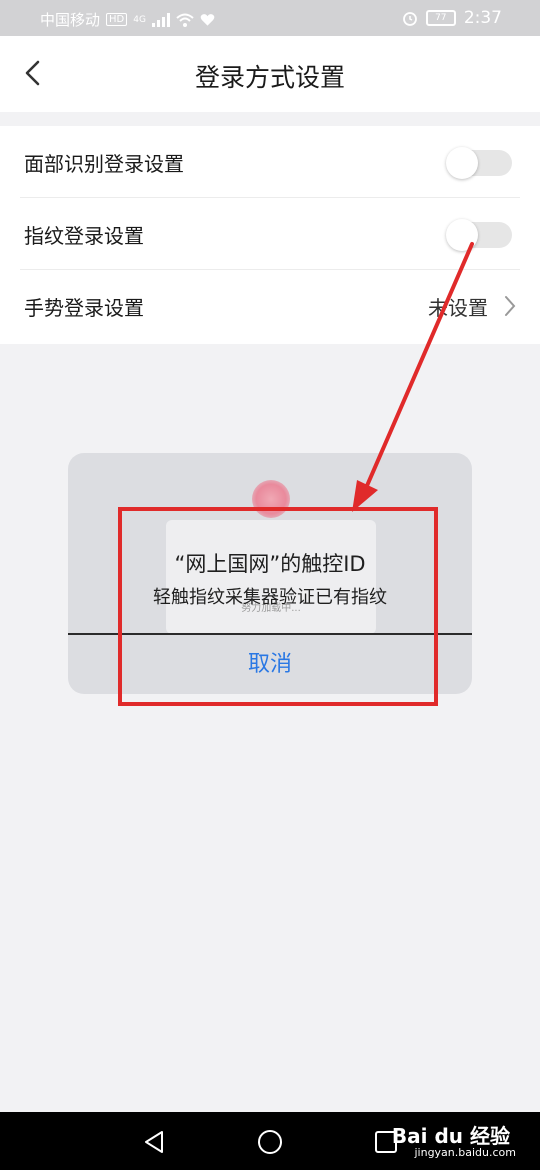 This screenshot has height=1170, width=540. I want to click on gesture-login-label: 手势登录设置, so click(84, 308).